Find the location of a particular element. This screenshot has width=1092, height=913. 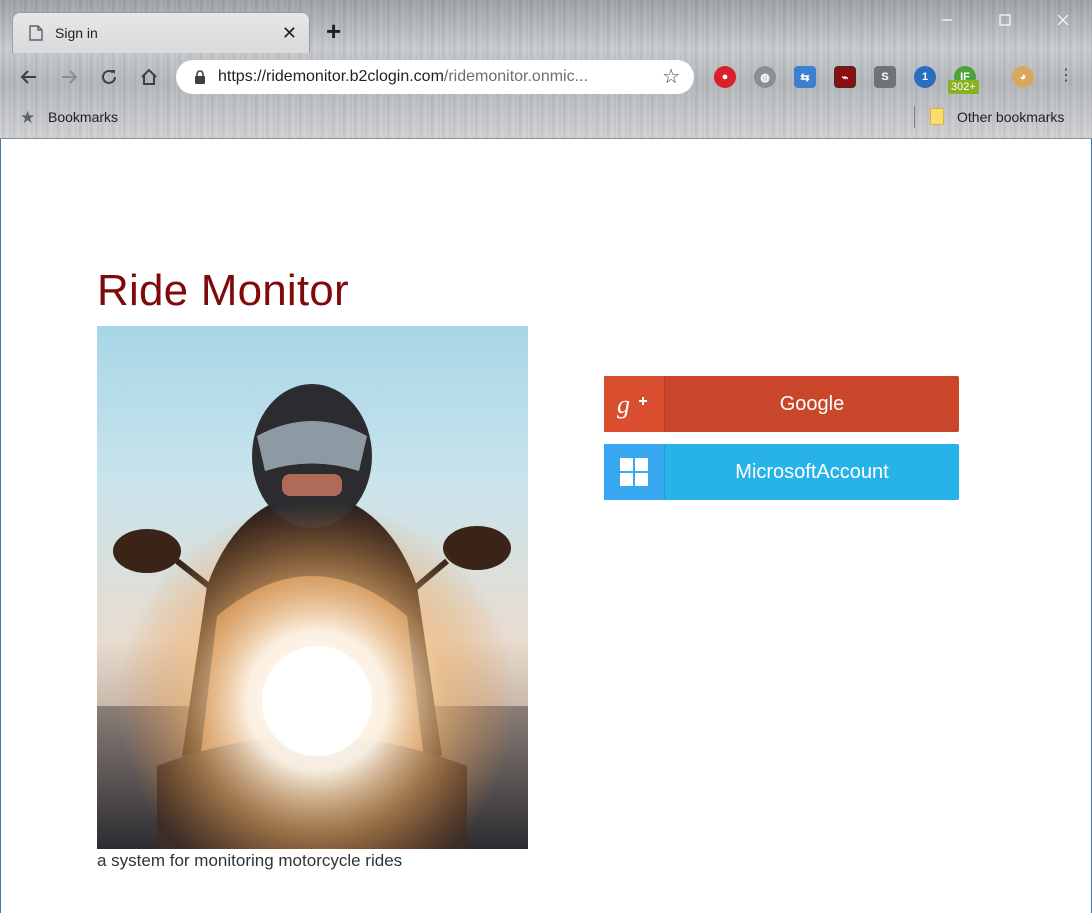

windows-logo-icon is located at coordinates (634, 472).